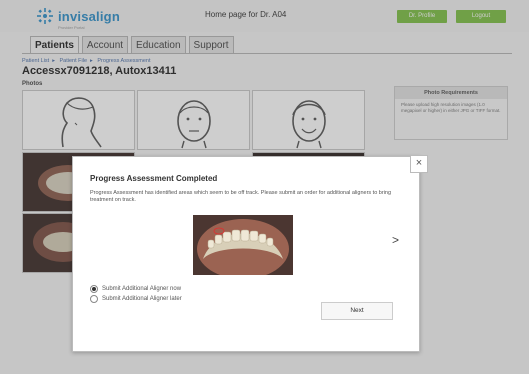 This screenshot has width=529, height=374. I want to click on next-button: Next, so click(357, 311).